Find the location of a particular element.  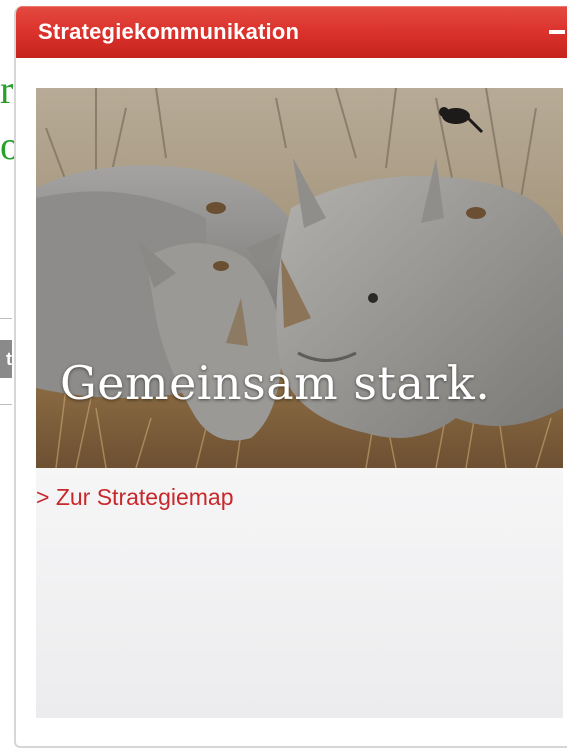

widget-header: Strategiekommunikation is located at coordinates (291, 32).